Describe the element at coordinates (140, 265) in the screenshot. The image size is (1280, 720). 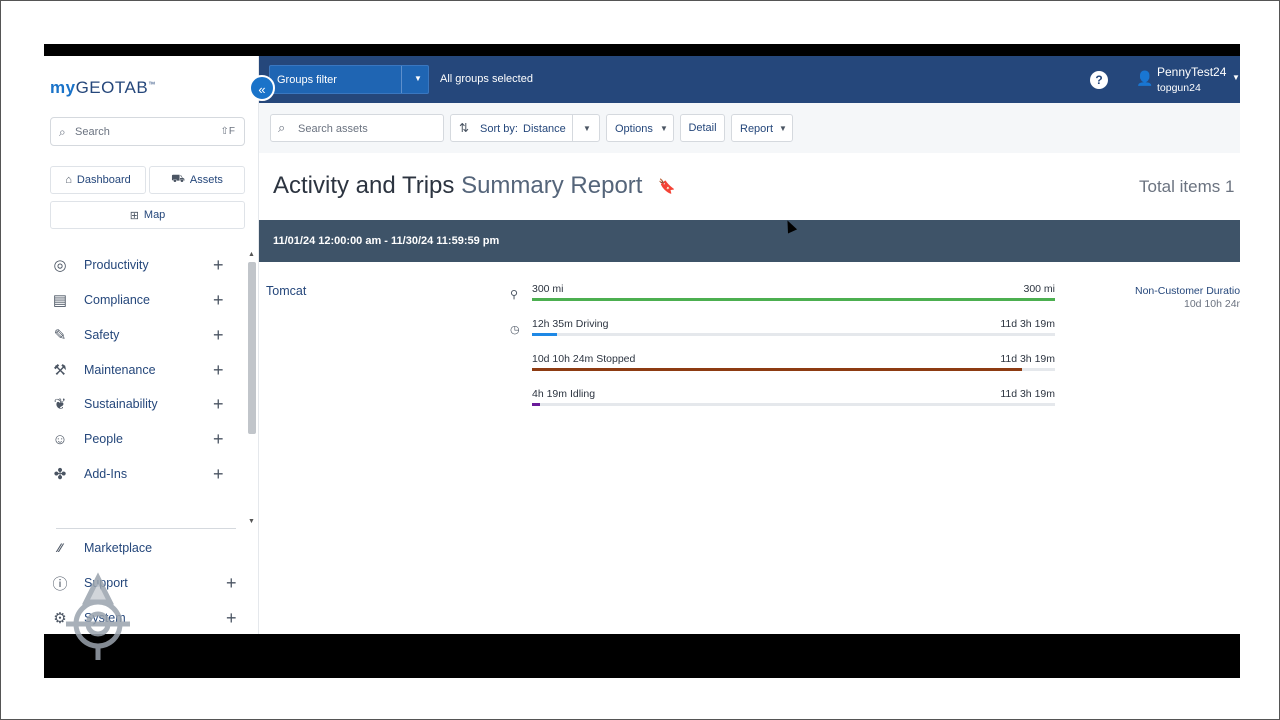
I see `sidebar-item-productivity: ◎ Productivity +` at that location.